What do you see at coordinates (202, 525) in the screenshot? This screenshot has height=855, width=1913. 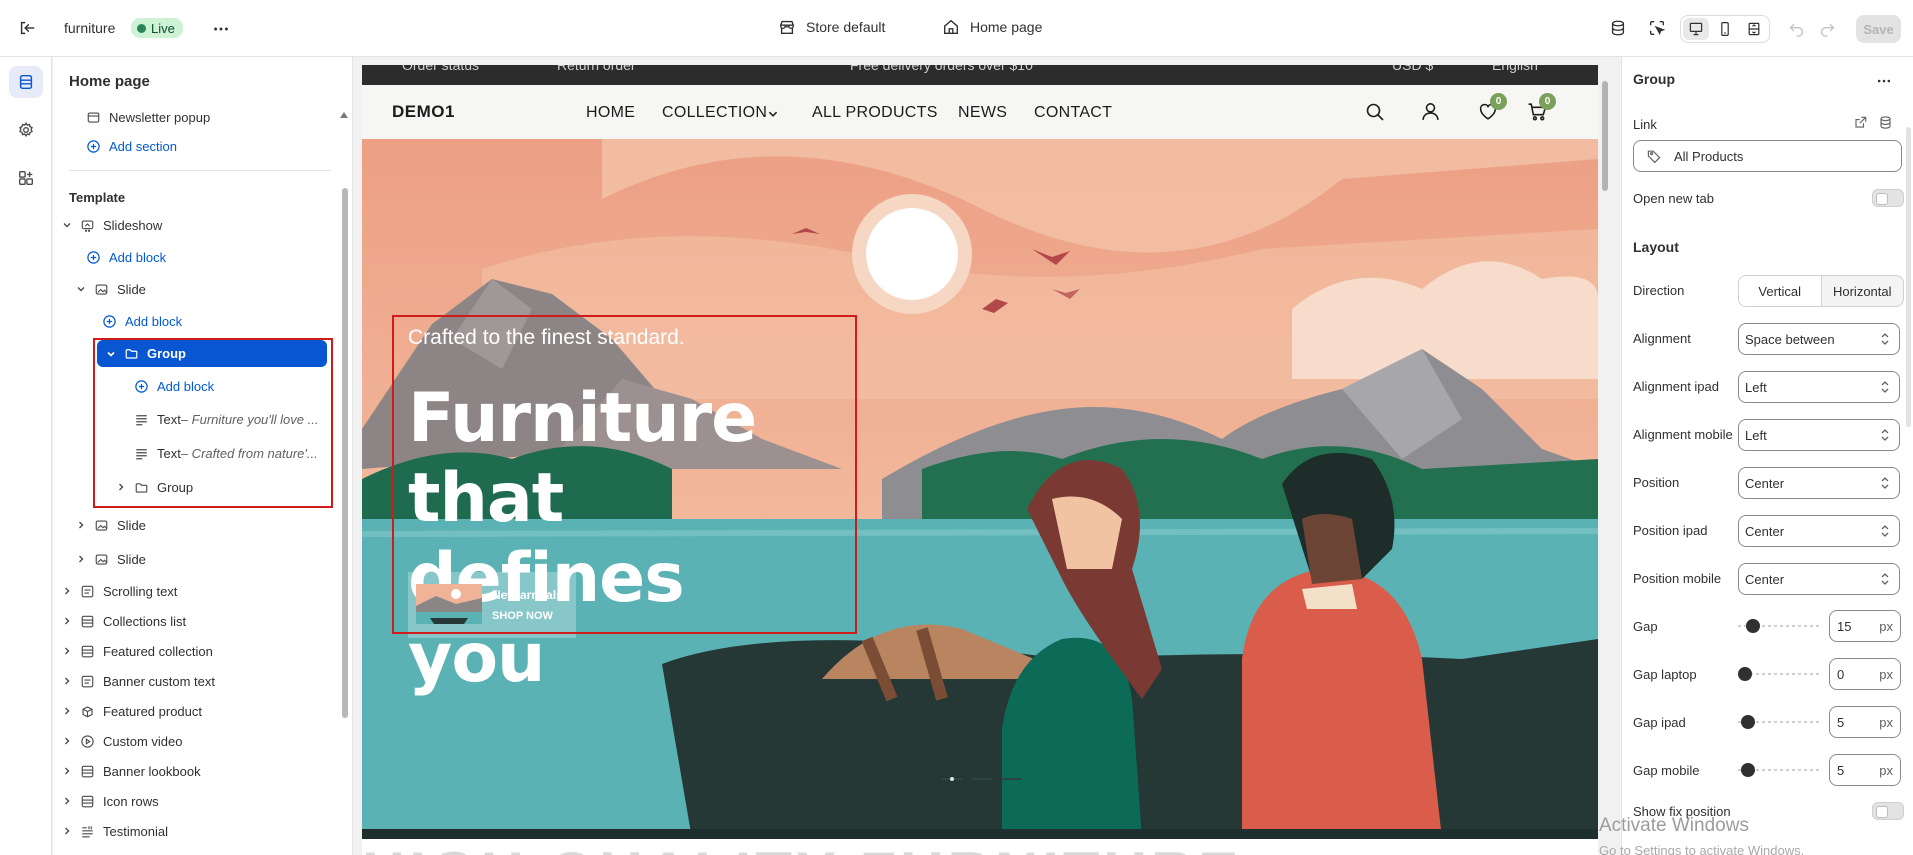 I see `sidebar-item-slide-2: Slide` at bounding box center [202, 525].